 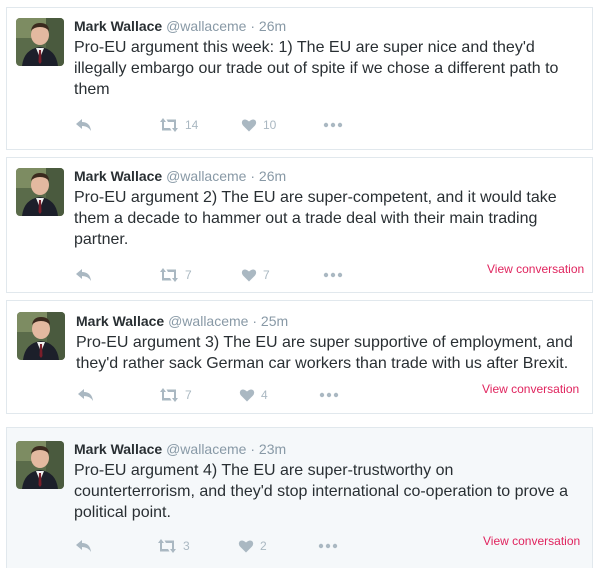 What do you see at coordinates (272, 449) in the screenshot?
I see `timestamp: 23m` at bounding box center [272, 449].